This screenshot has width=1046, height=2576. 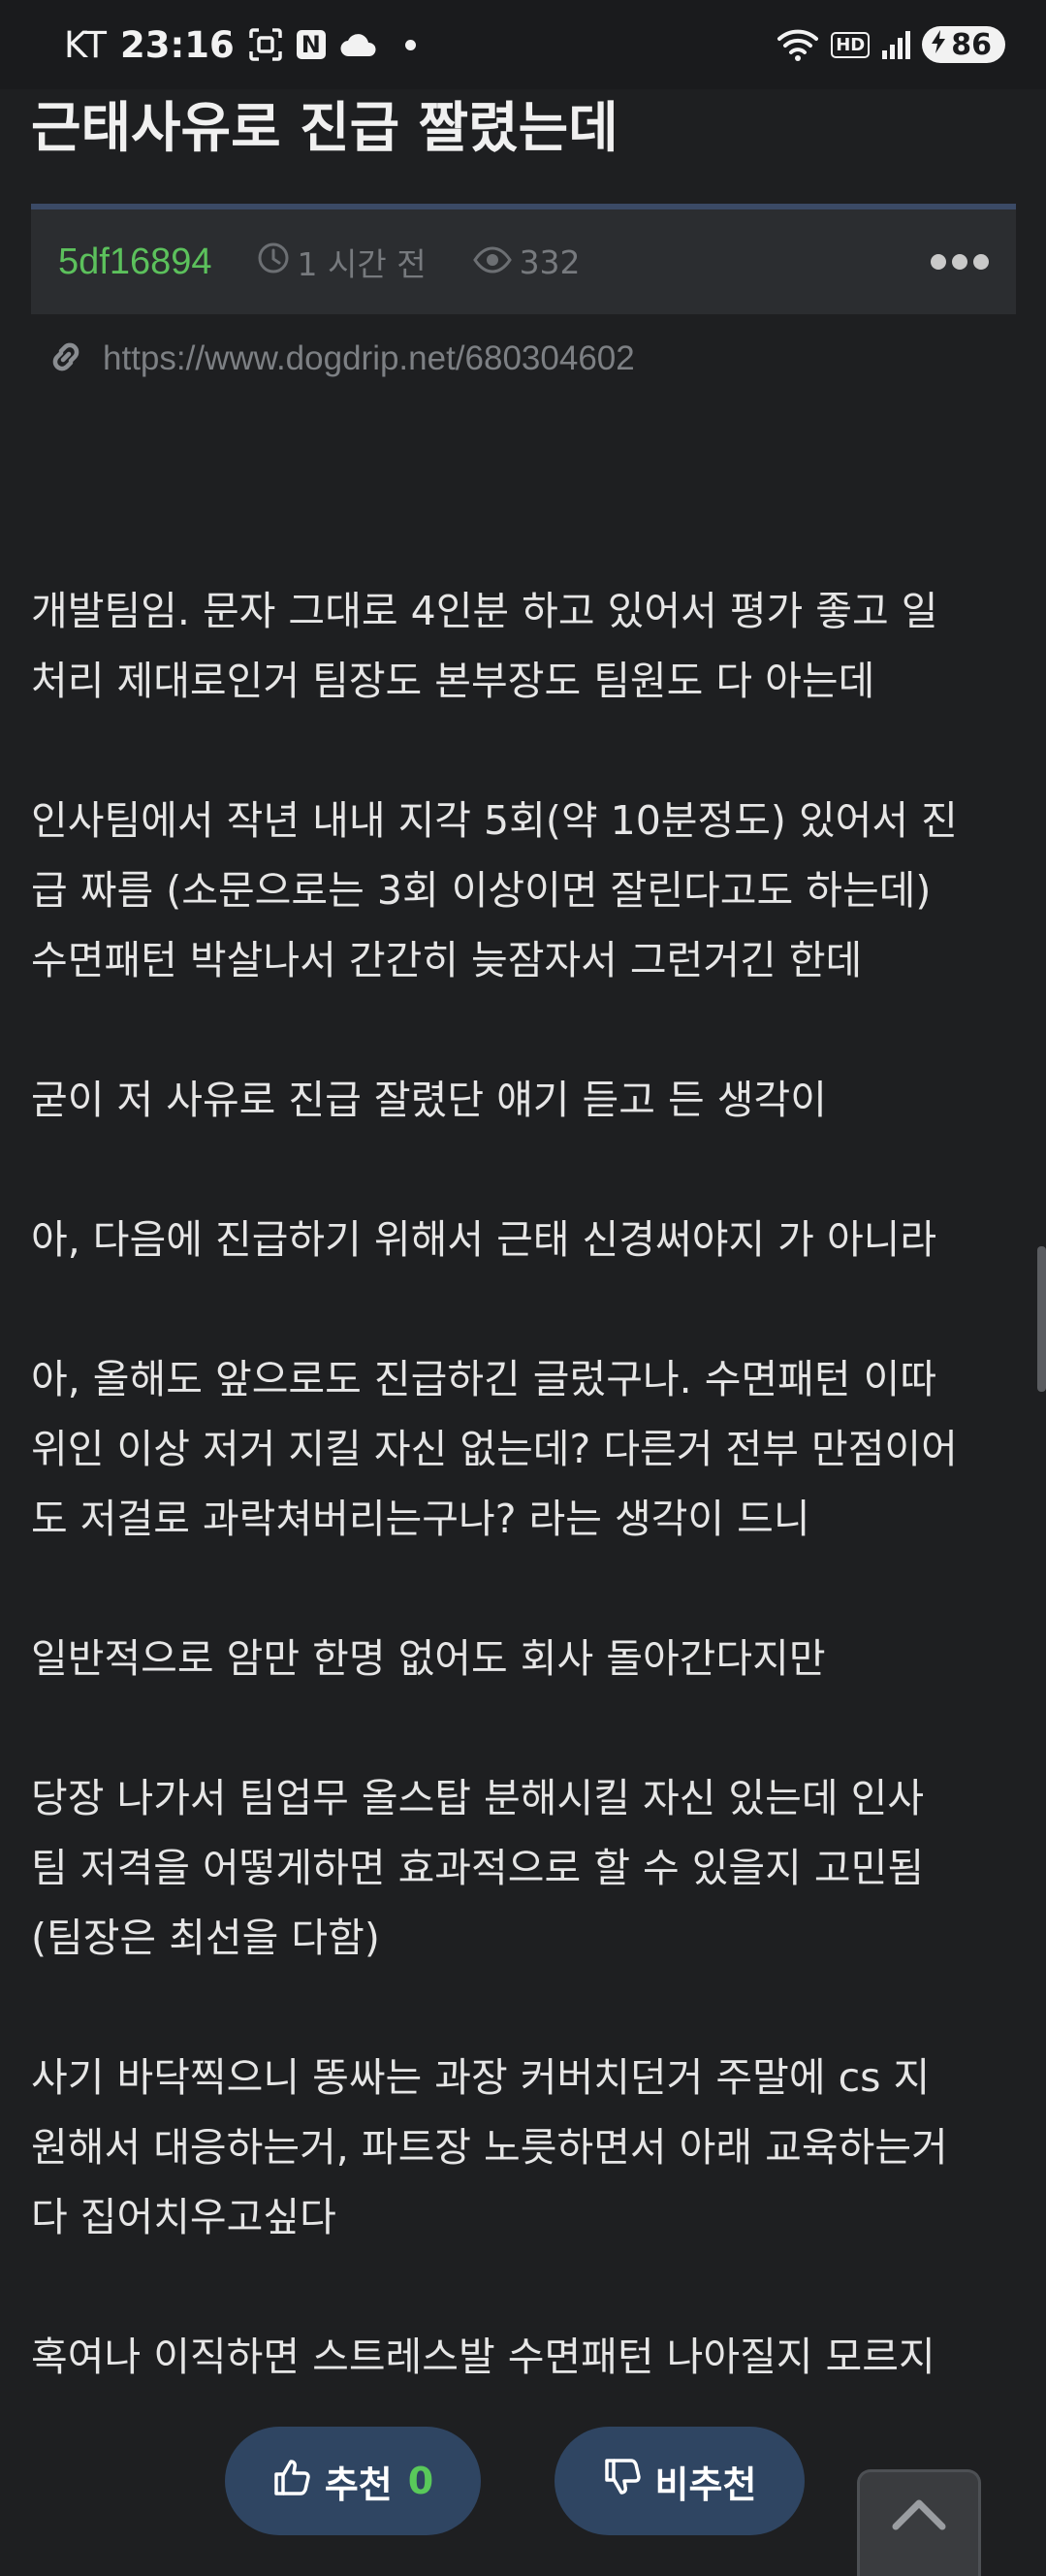 I want to click on thumbs-down-icon, so click(x=623, y=2481).